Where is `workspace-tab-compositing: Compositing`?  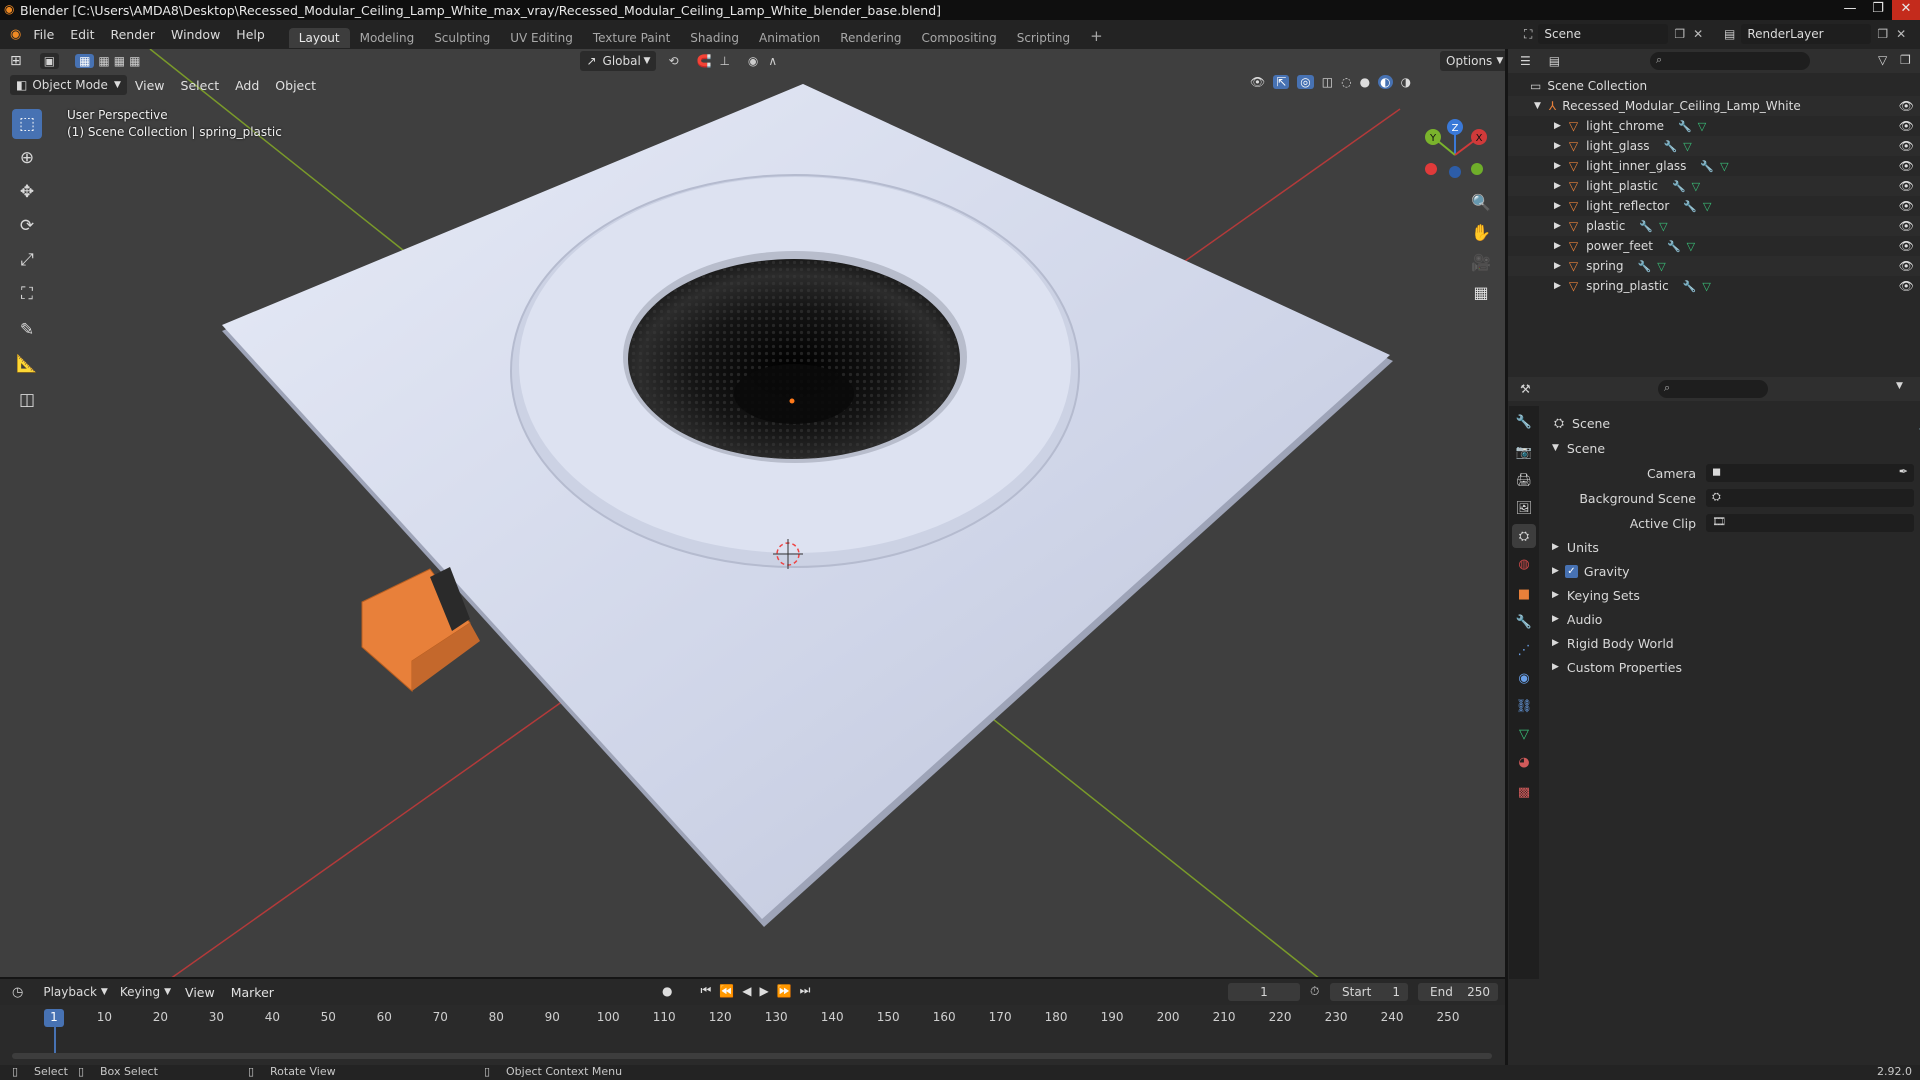 workspace-tab-compositing: Compositing is located at coordinates (959, 38).